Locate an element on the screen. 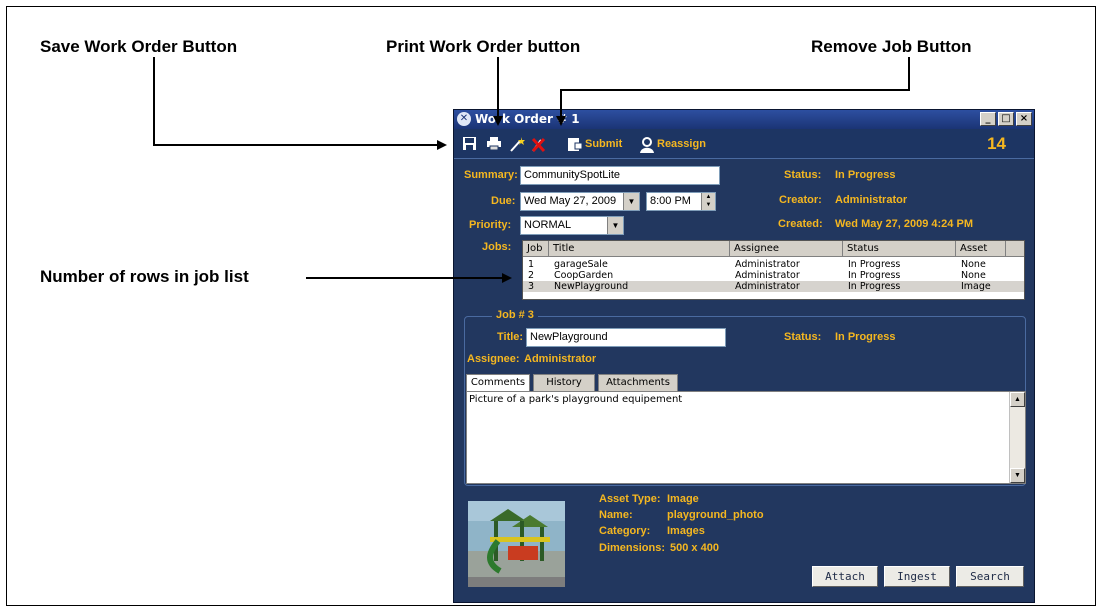  remove-callout-arrow is located at coordinates (733, 91).